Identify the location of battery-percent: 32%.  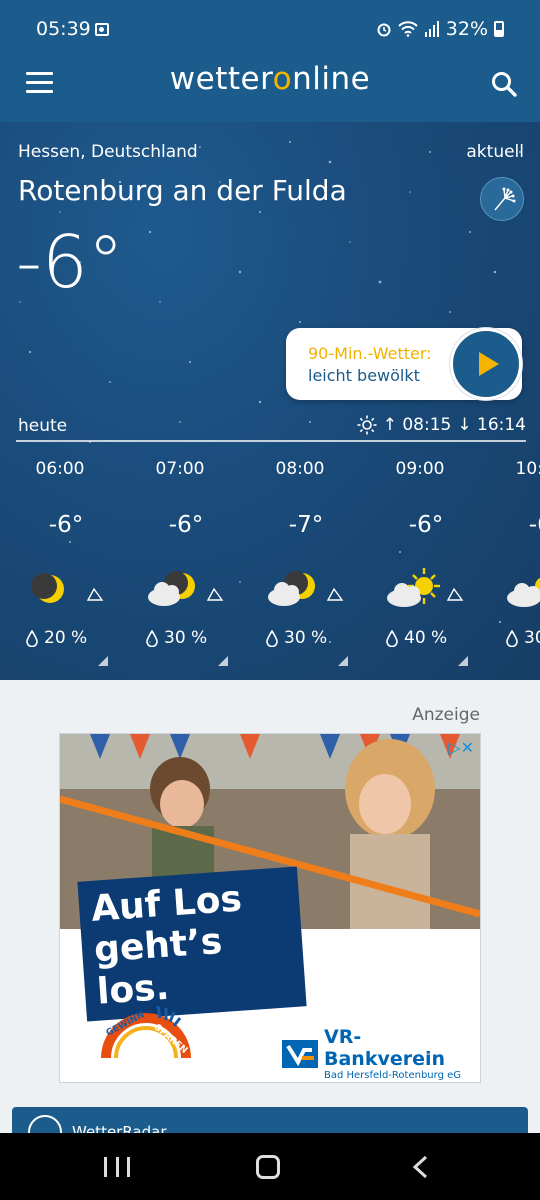
(466, 29).